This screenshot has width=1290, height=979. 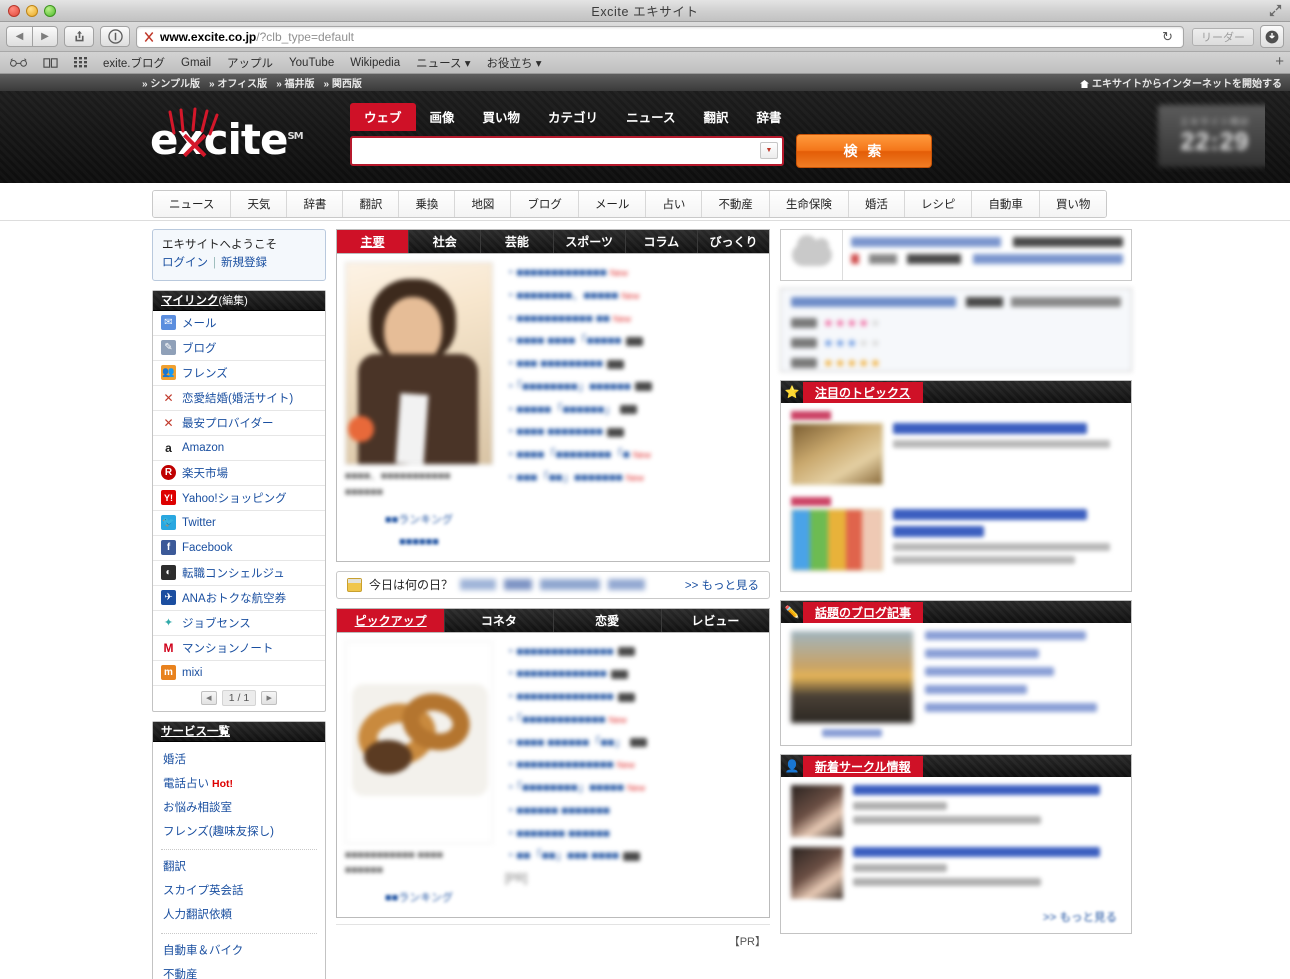 I want to click on mylink-item-mansion-note: M マンションノート, so click(x=239, y=648).